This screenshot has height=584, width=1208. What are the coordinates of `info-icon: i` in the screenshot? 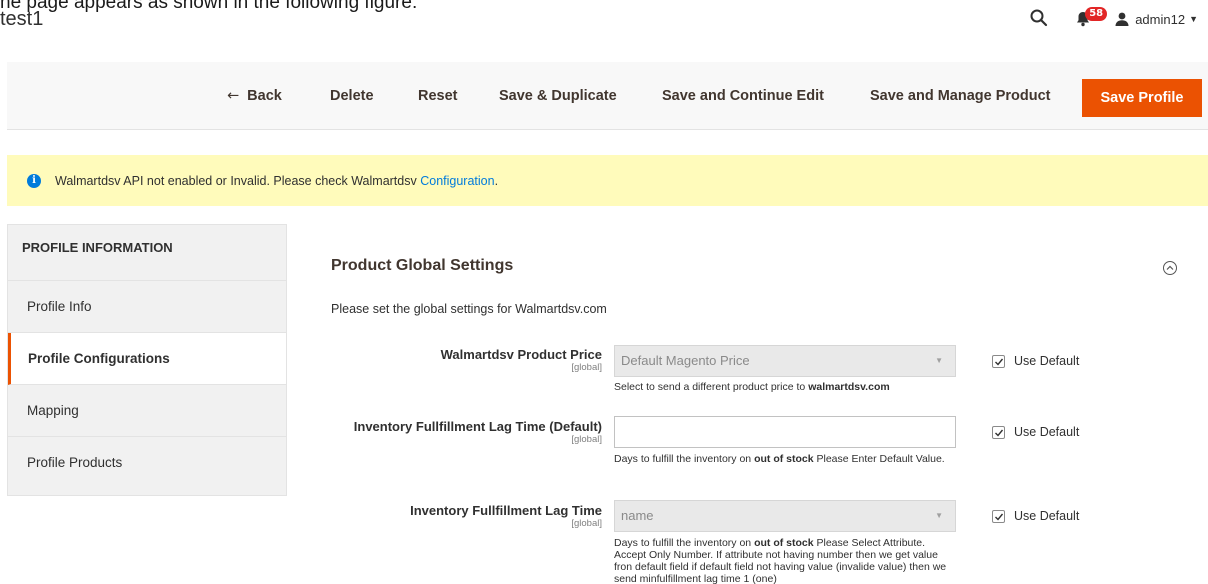 It's located at (34, 180).